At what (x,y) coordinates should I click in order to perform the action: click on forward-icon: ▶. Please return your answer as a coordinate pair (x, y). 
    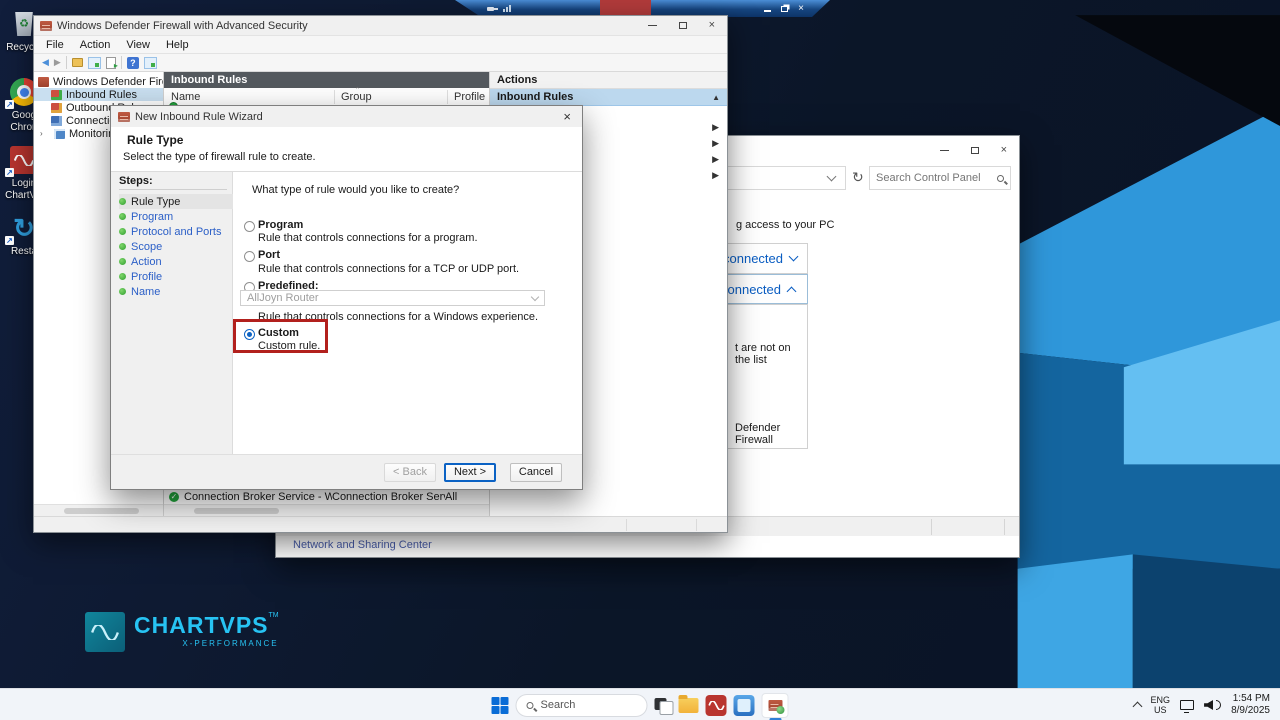
    Looking at the image, I should click on (57, 62).